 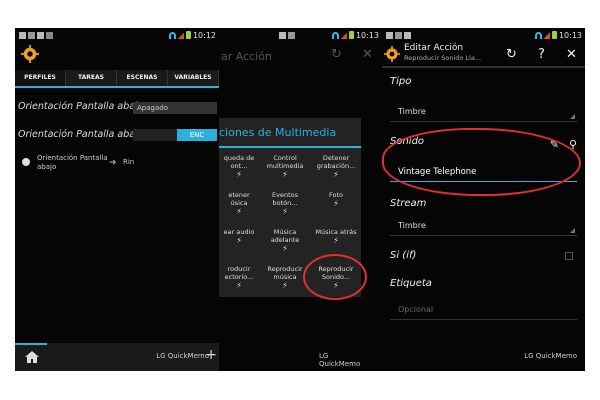 What do you see at coordinates (239, 158) in the screenshot?
I see `action-cell-line1: queda de` at bounding box center [239, 158].